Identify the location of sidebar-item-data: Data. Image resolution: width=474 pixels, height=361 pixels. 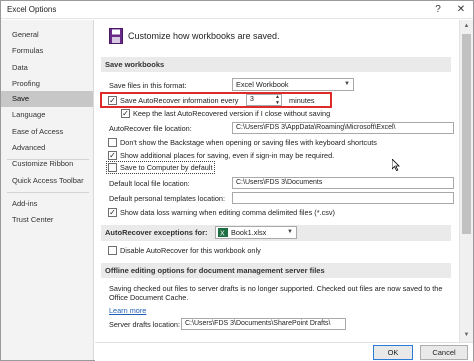
(47, 68).